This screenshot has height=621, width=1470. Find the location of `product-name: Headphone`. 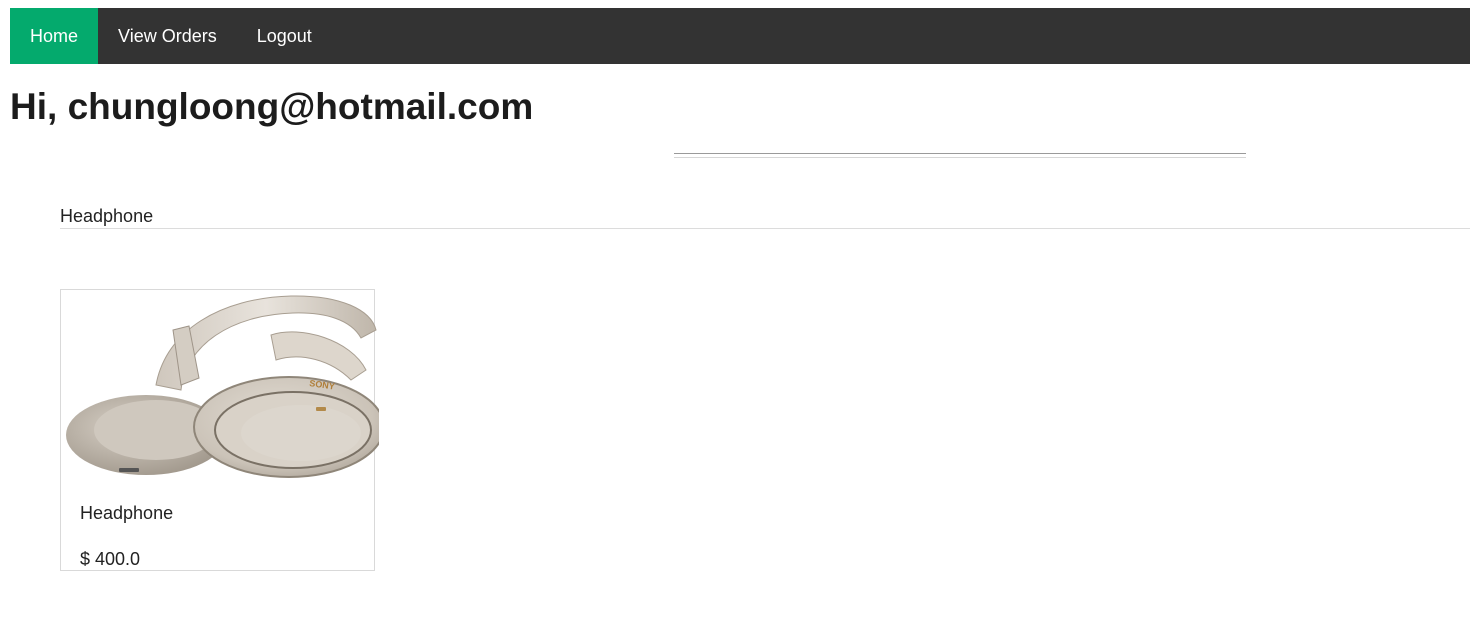

product-name: Headphone is located at coordinates (127, 513).